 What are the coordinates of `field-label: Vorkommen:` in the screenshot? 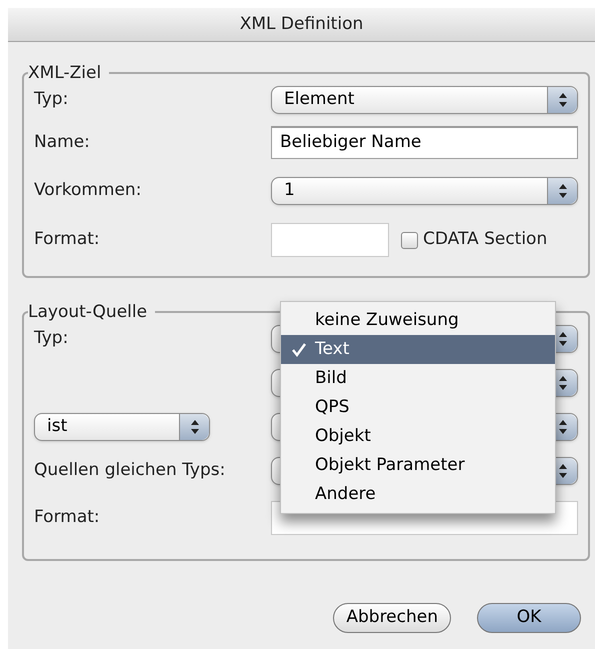 It's located at (88, 190).